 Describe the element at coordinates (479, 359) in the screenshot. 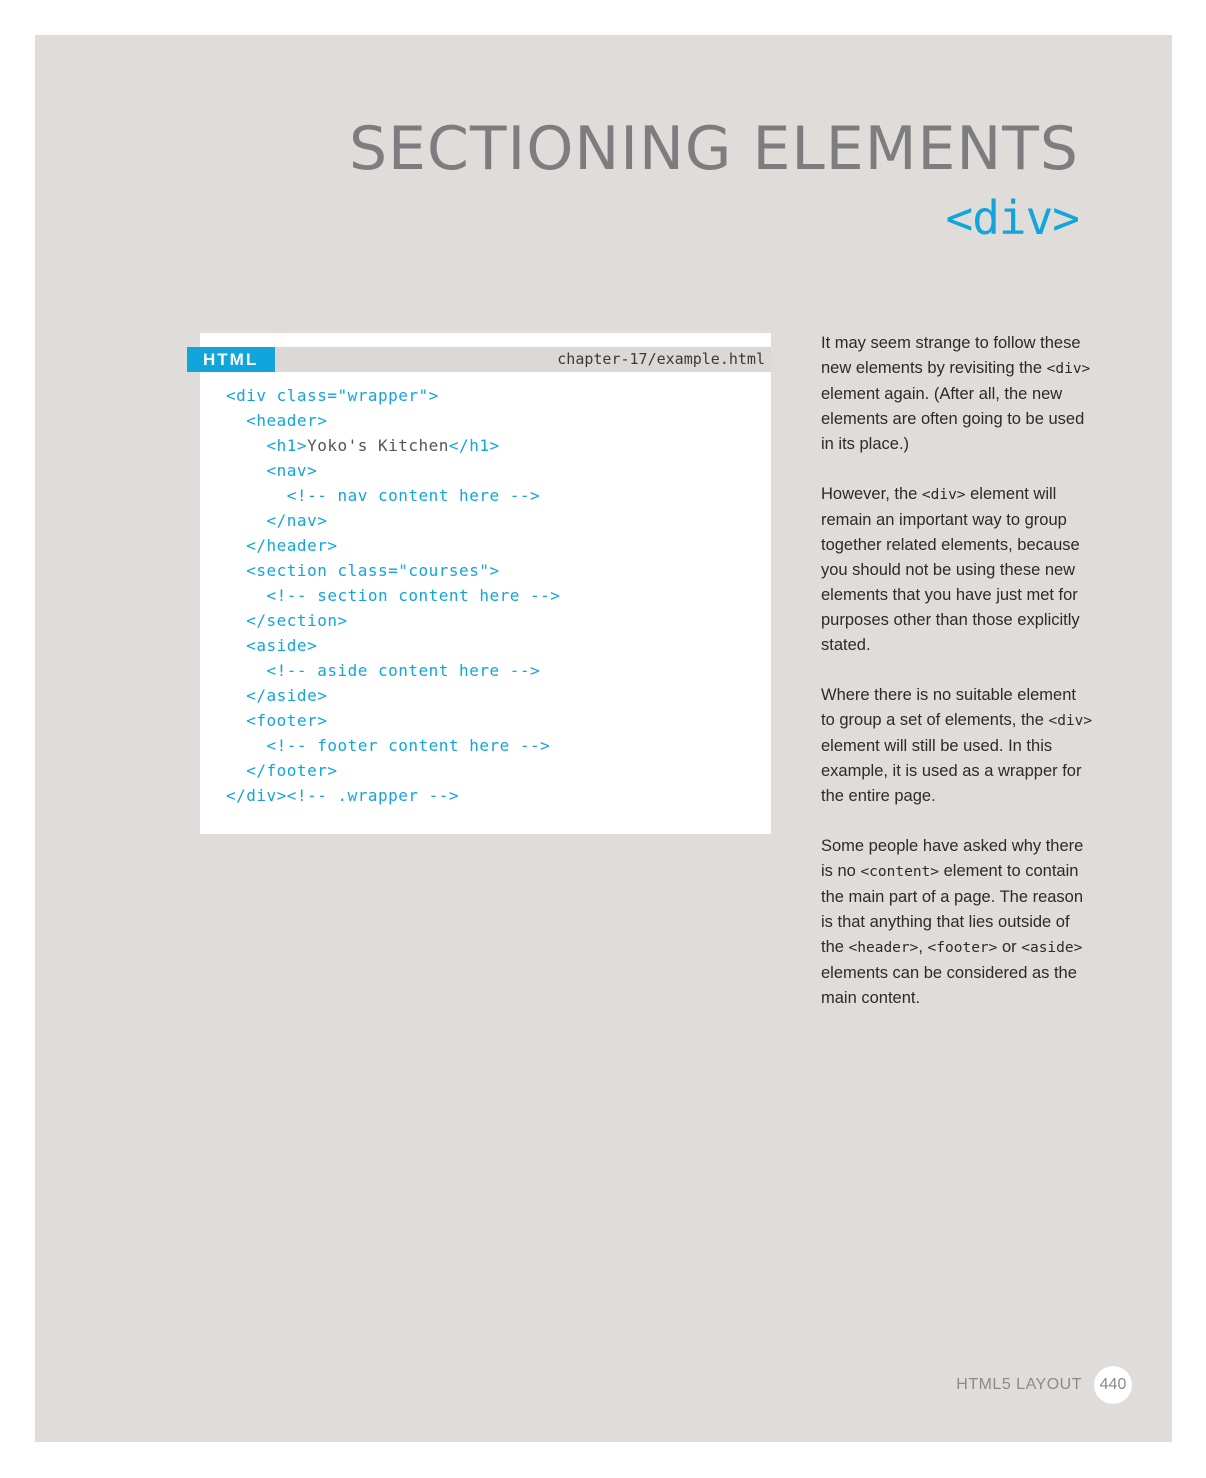

I see `code-panel-header: HTML chapter-17/example.html` at that location.